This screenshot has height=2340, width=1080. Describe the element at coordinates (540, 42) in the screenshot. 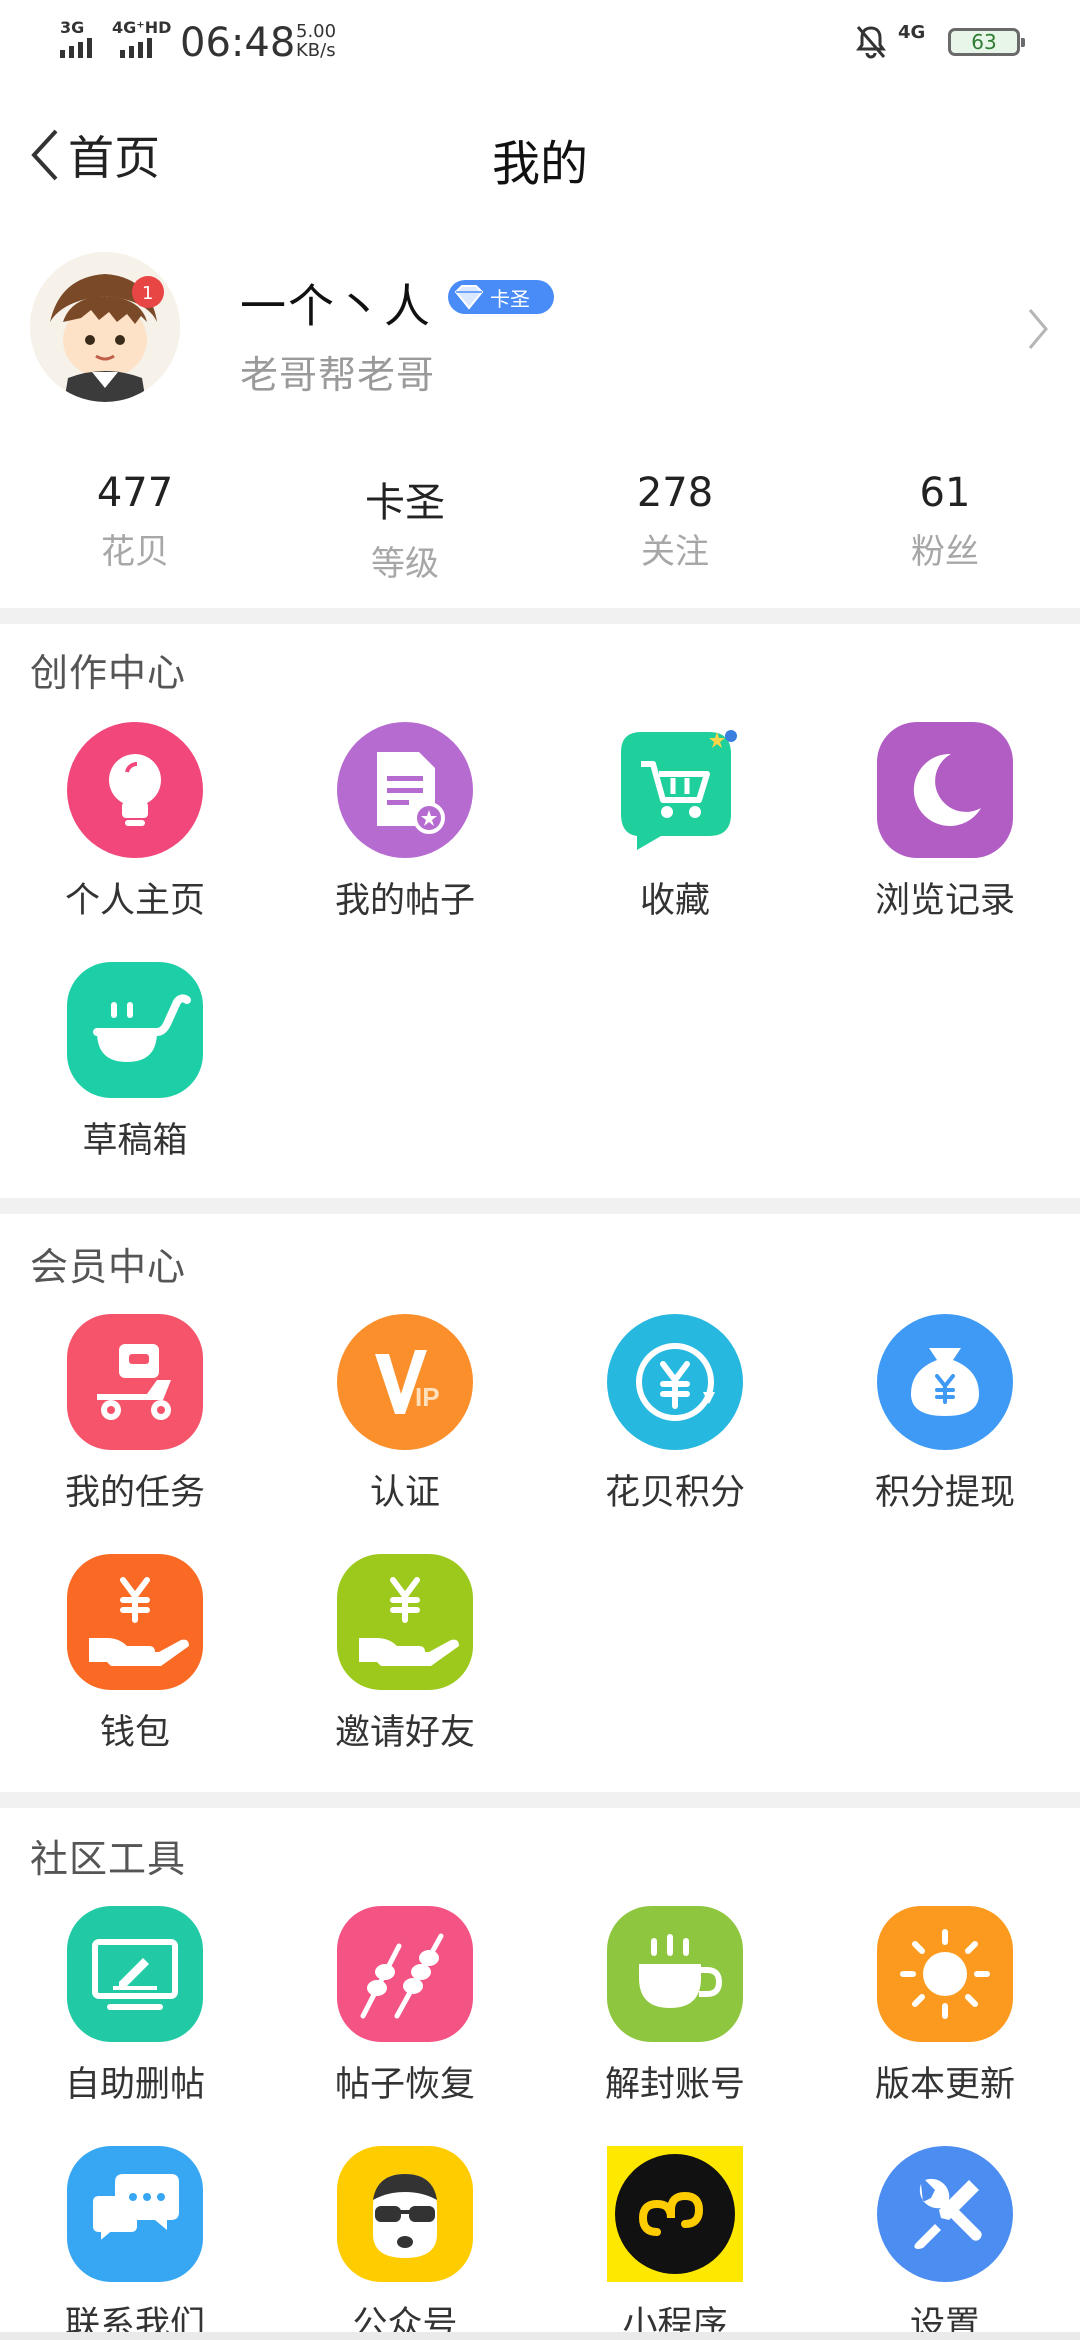

I see `status-bar: 3G 4G⁺HD 06:48 5.00 KB/s 4G 63` at that location.